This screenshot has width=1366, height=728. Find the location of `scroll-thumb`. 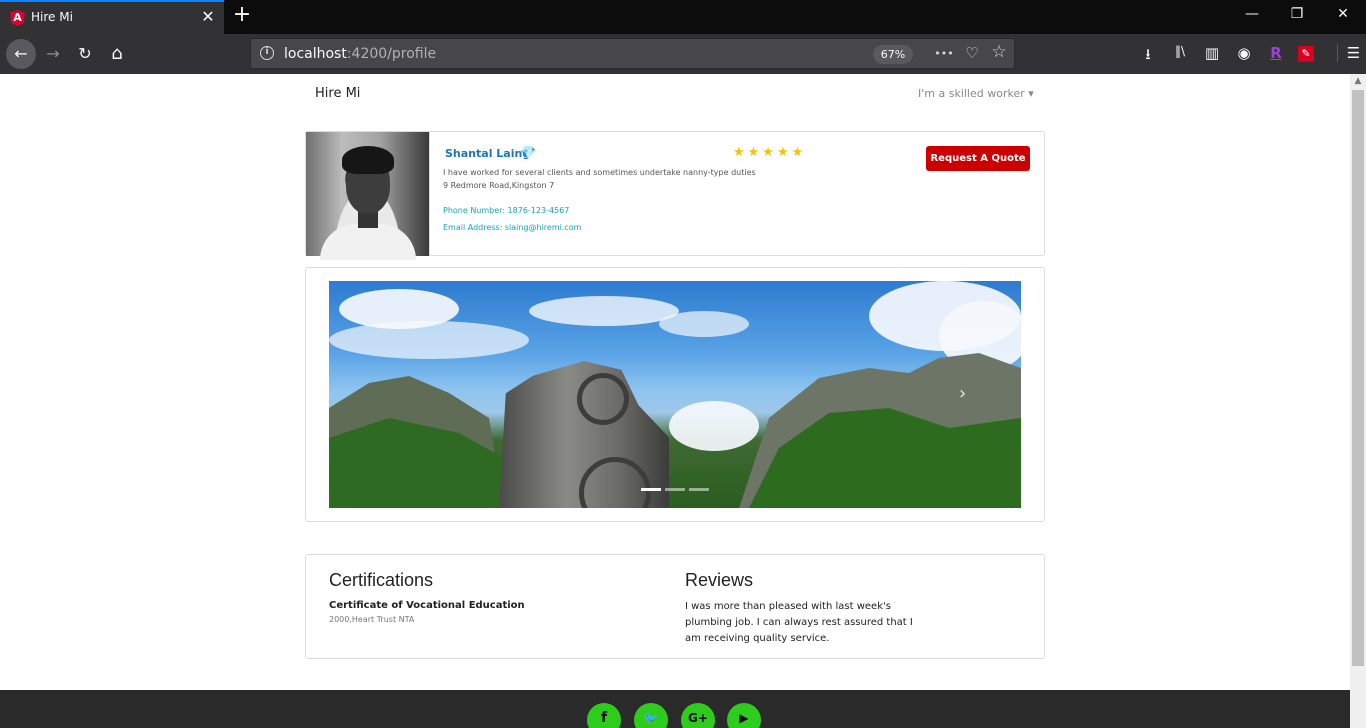

scroll-thumb is located at coordinates (1358, 378).